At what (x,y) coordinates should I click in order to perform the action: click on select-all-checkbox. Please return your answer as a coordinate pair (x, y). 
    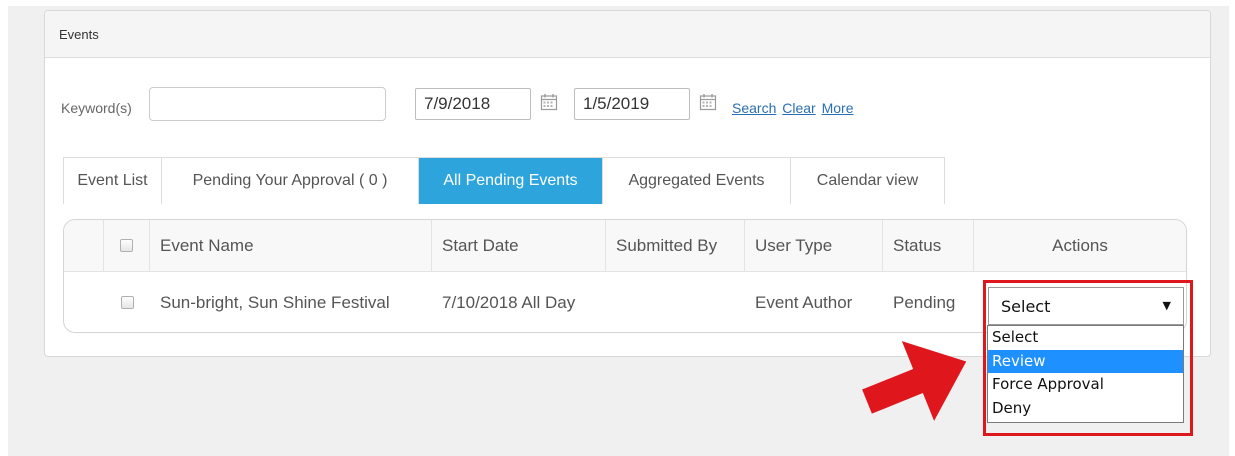
    Looking at the image, I should click on (126, 245).